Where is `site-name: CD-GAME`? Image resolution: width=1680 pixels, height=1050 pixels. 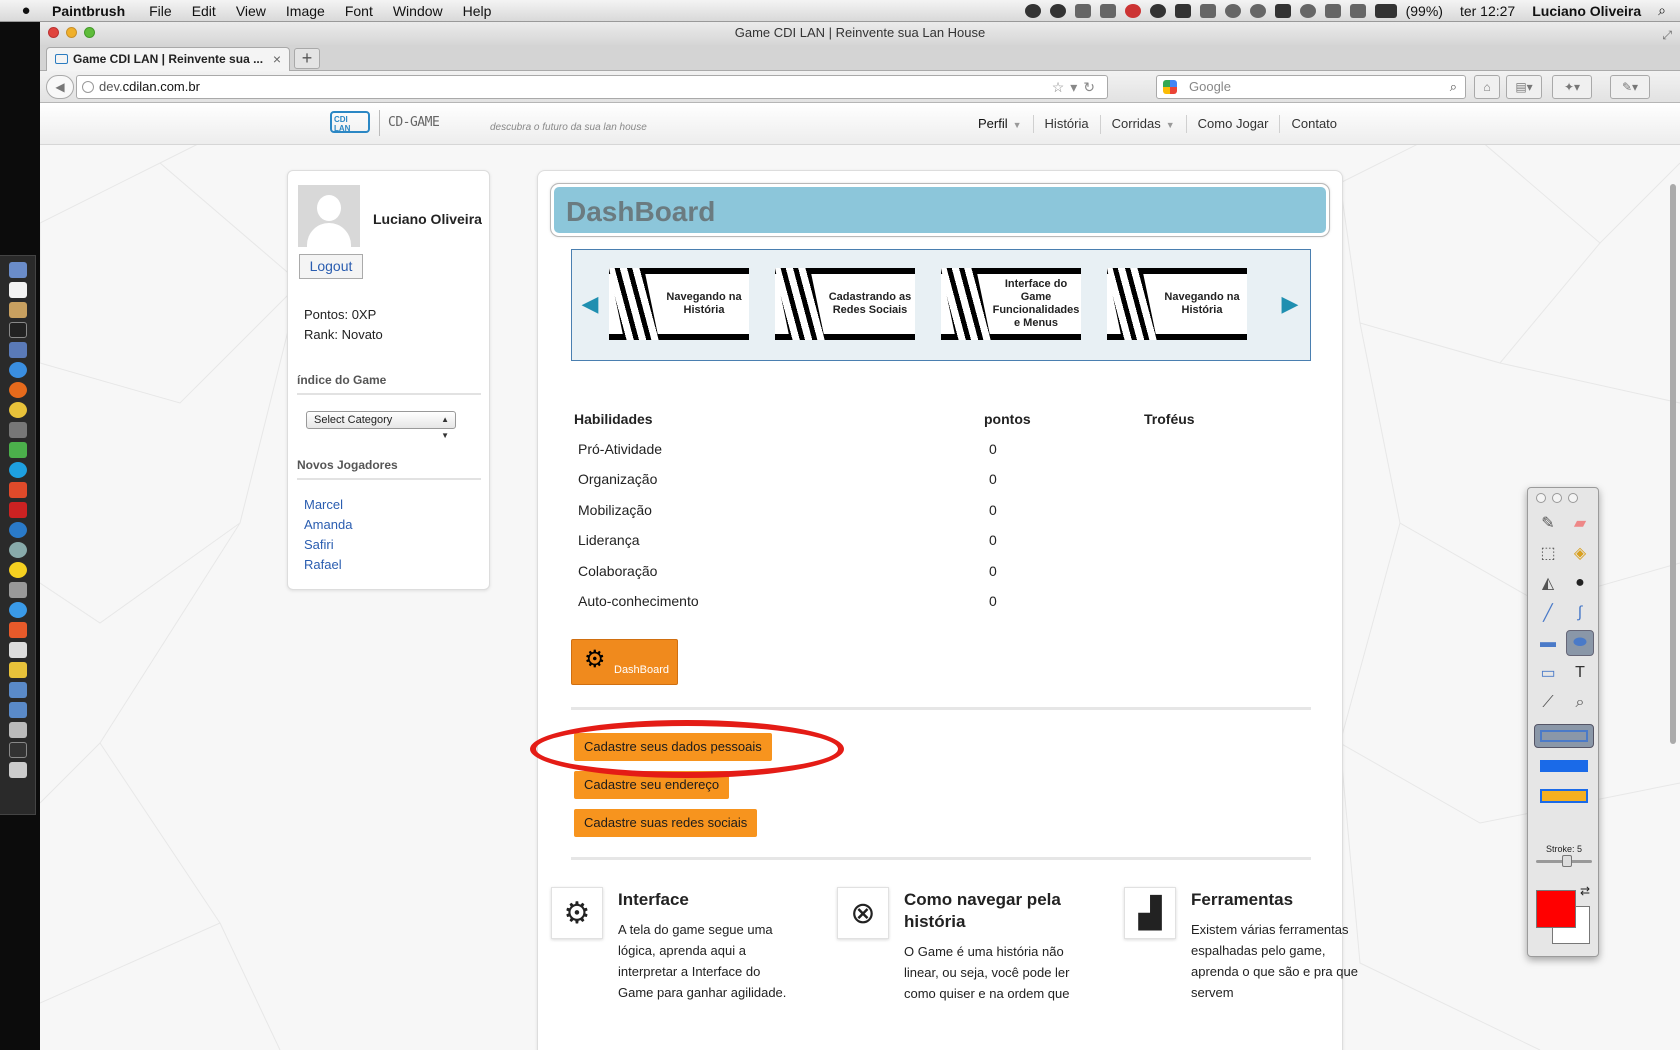
site-name: CD-GAME is located at coordinates (414, 122).